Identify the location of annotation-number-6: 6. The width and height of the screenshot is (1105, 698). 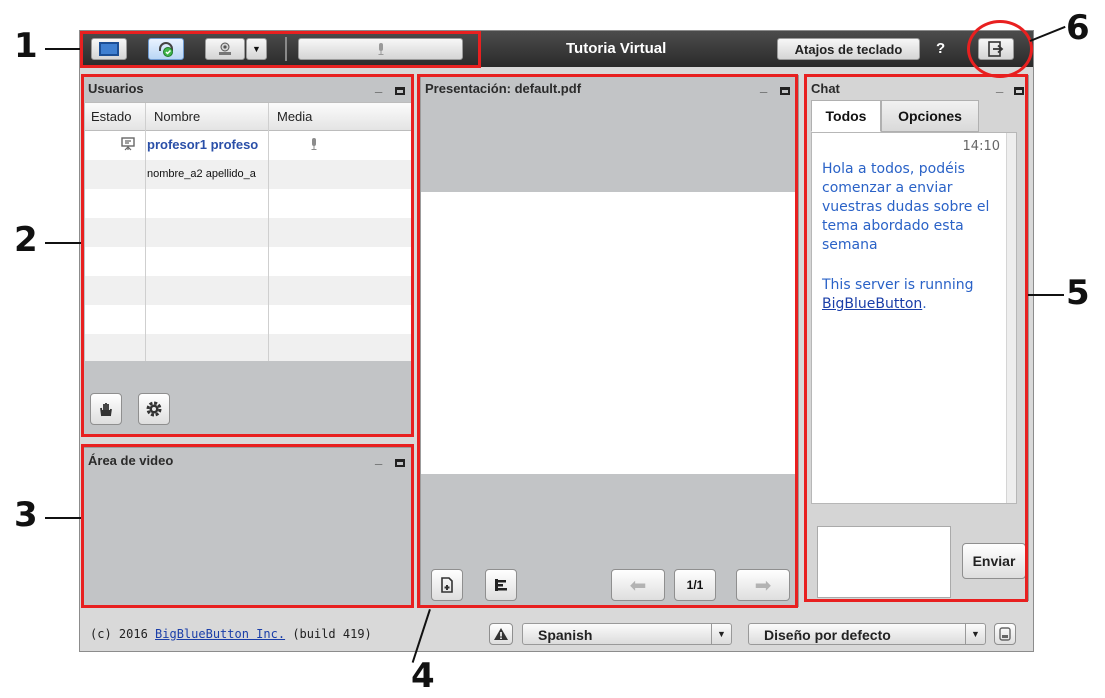
(1078, 28).